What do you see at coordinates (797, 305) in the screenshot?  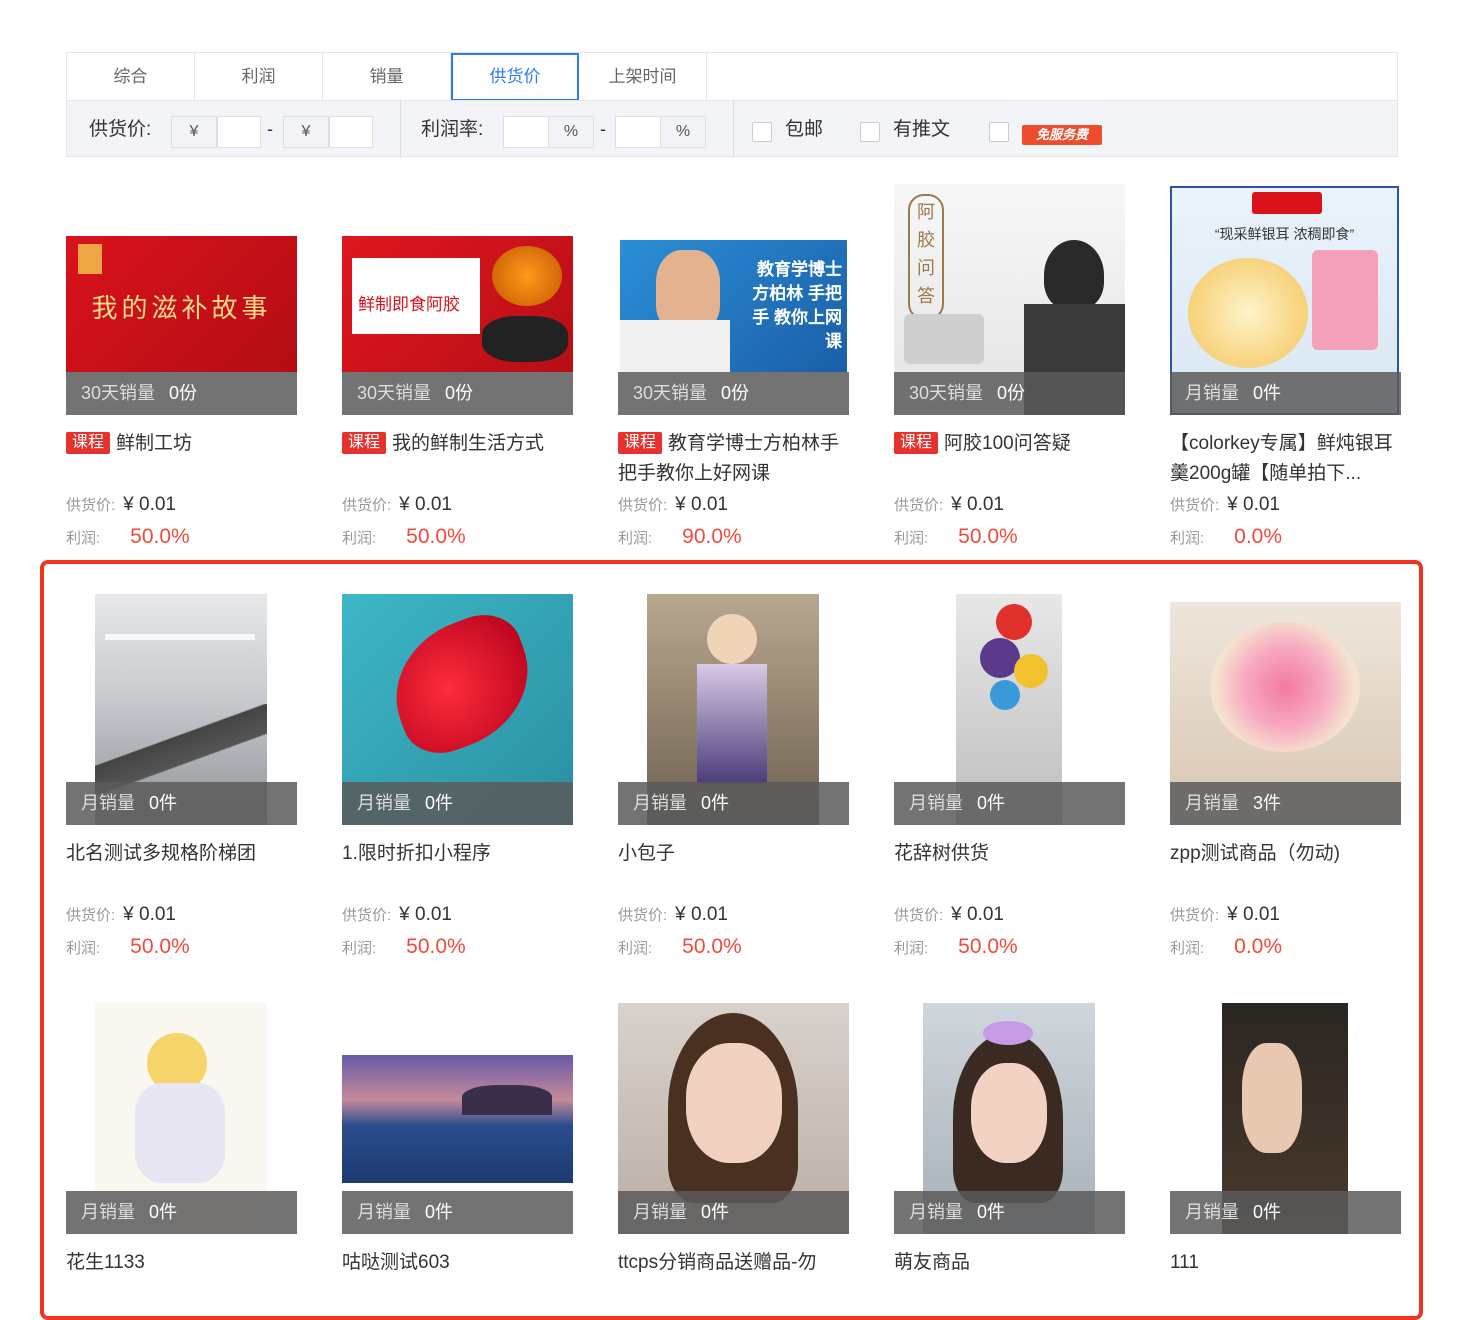 I see `banner-text: 教育学博士 方柏林 手把手 教你上网课` at bounding box center [797, 305].